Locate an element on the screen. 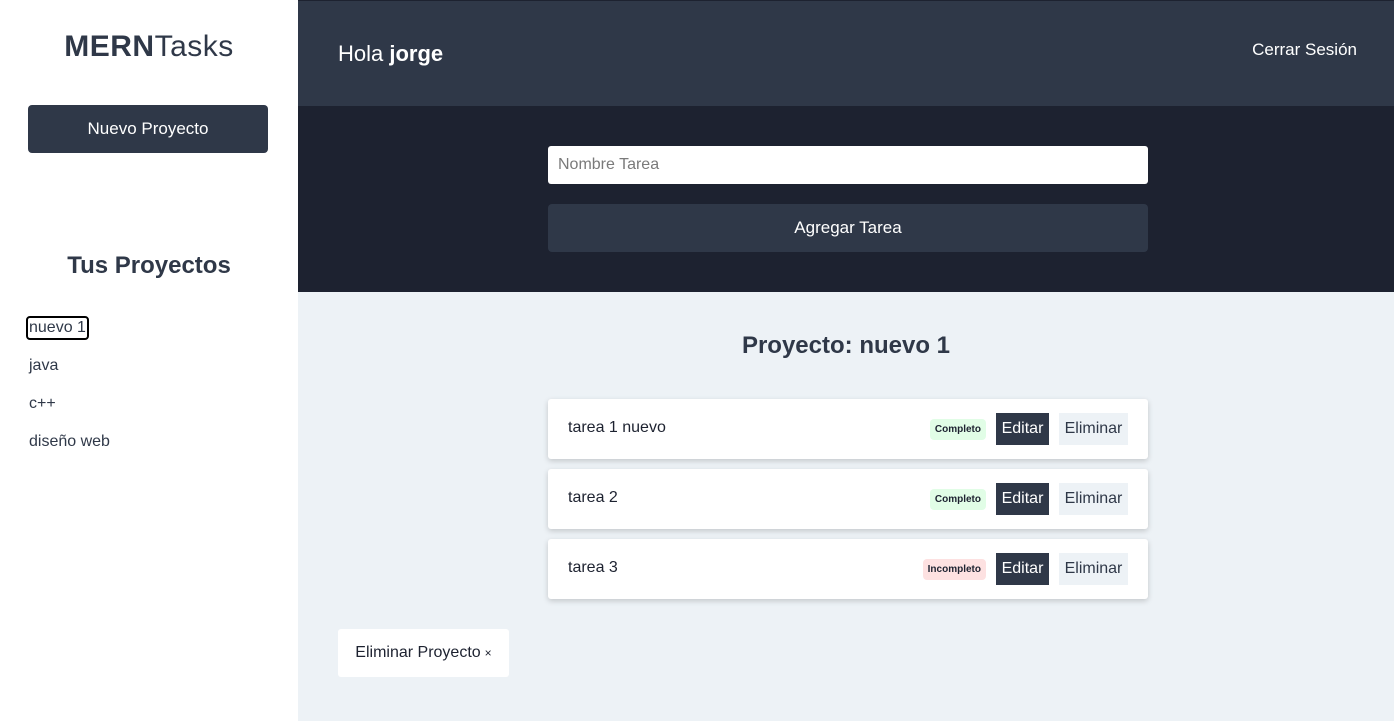  project-link-java: java is located at coordinates (43, 366).